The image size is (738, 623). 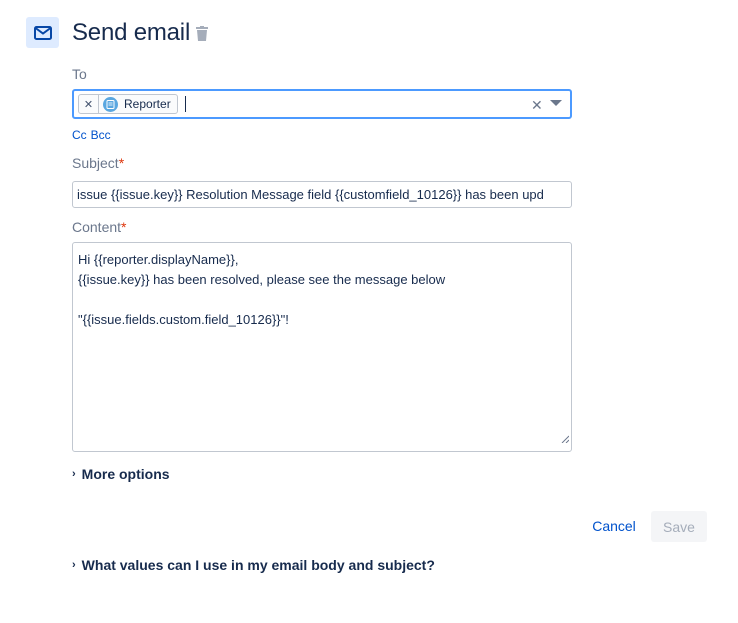 I want to click on cancel-button: Cancel, so click(x=614, y=526).